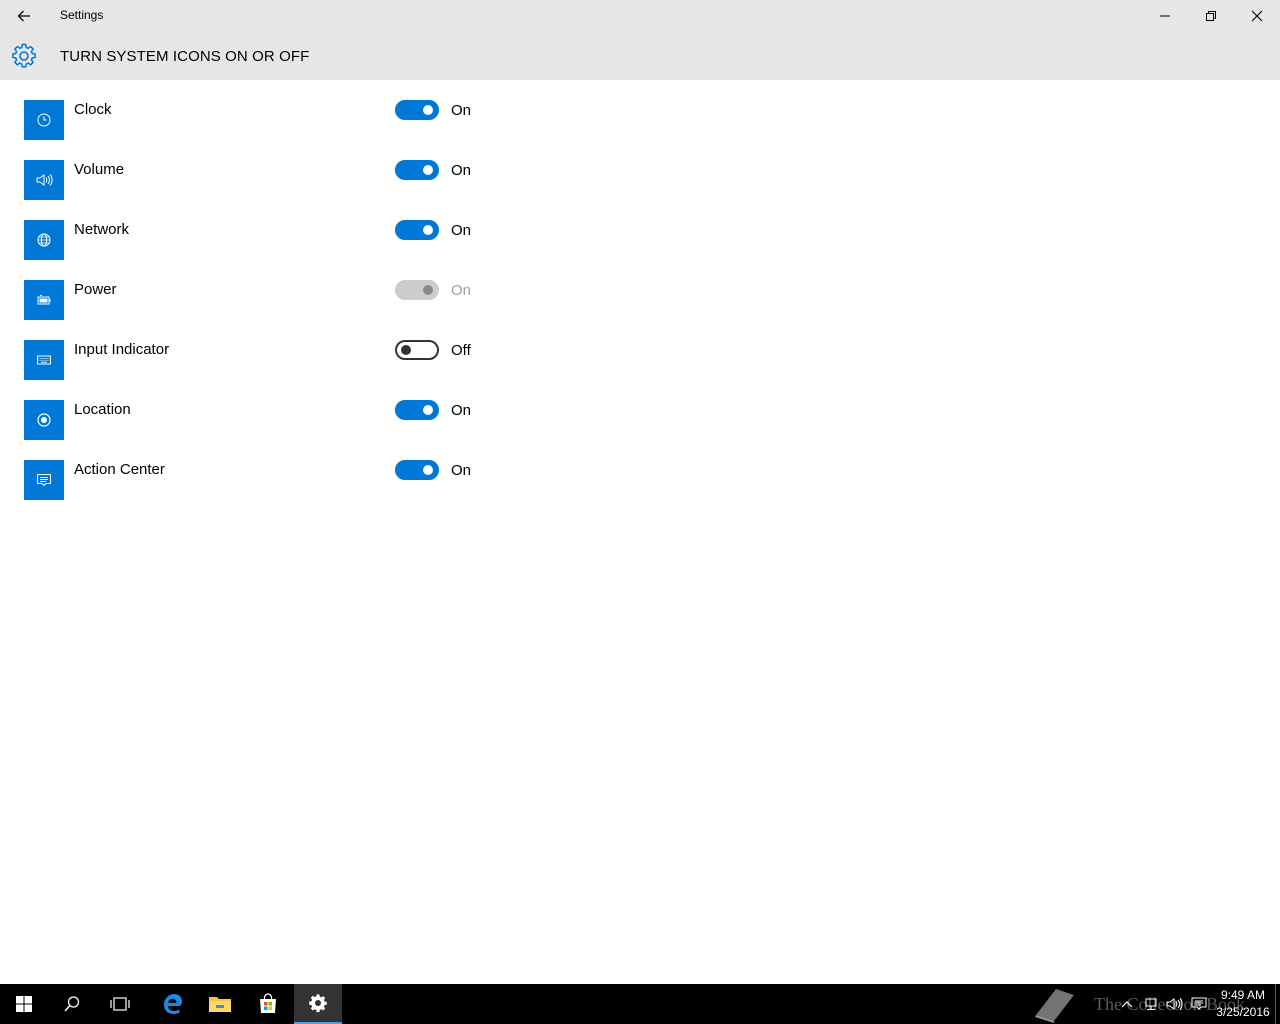 This screenshot has height=1024, width=1280. I want to click on clock-tile, so click(44, 120).